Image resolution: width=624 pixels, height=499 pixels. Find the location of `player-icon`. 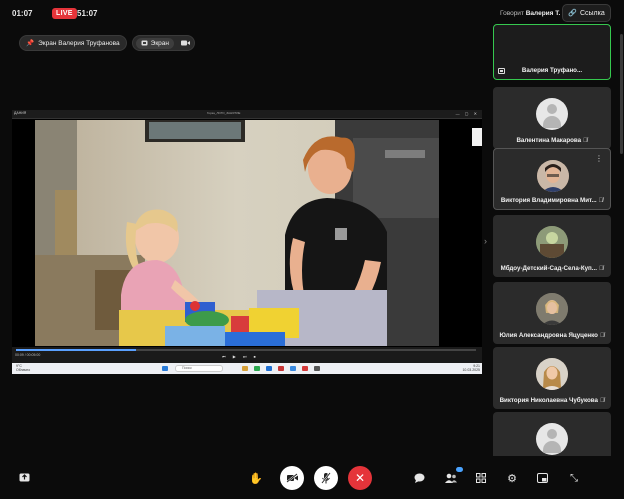

player-icon is located at coordinates (317, 368).